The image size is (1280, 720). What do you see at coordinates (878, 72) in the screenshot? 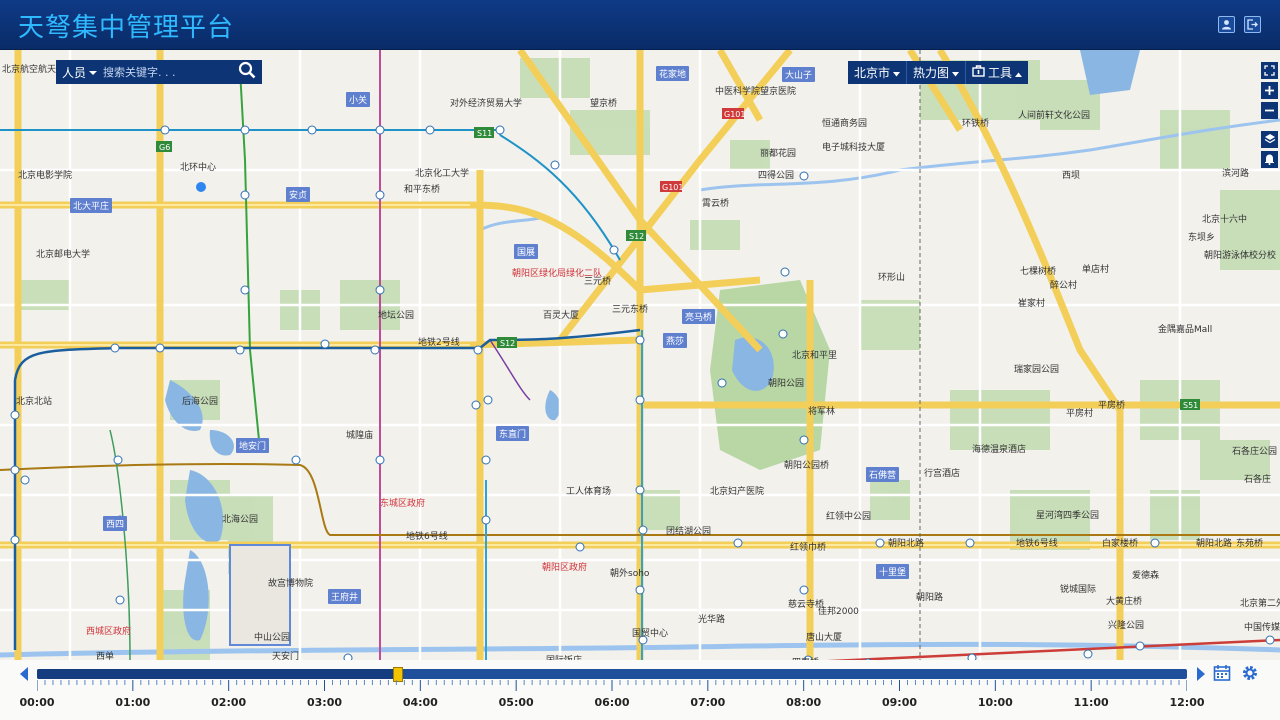
I see `city-selector: 北京市` at bounding box center [878, 72].